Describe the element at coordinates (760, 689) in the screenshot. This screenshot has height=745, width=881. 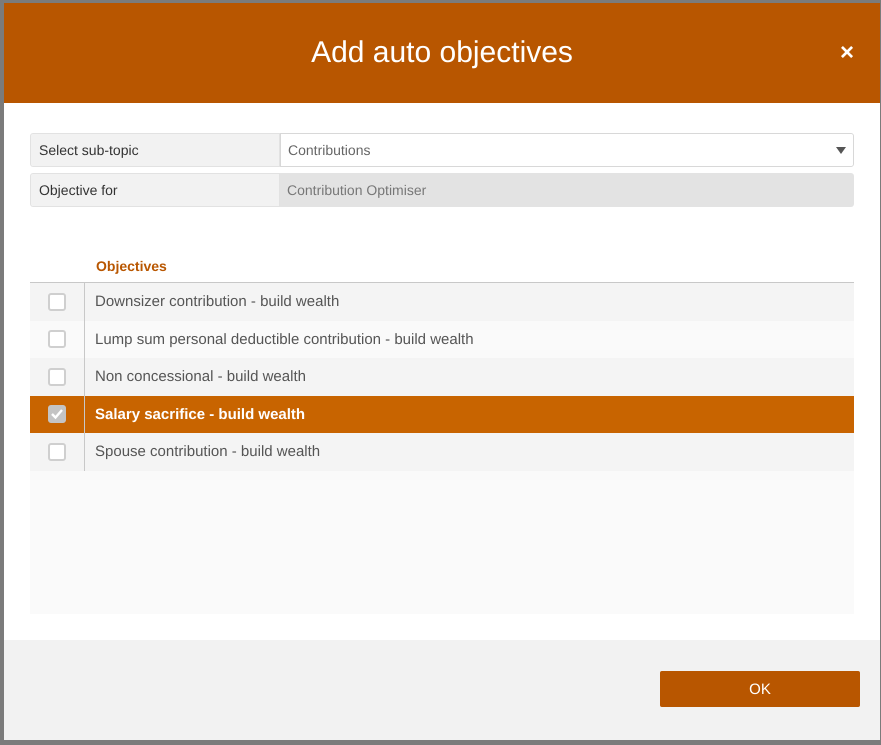
I see `ok-button: OK` at that location.